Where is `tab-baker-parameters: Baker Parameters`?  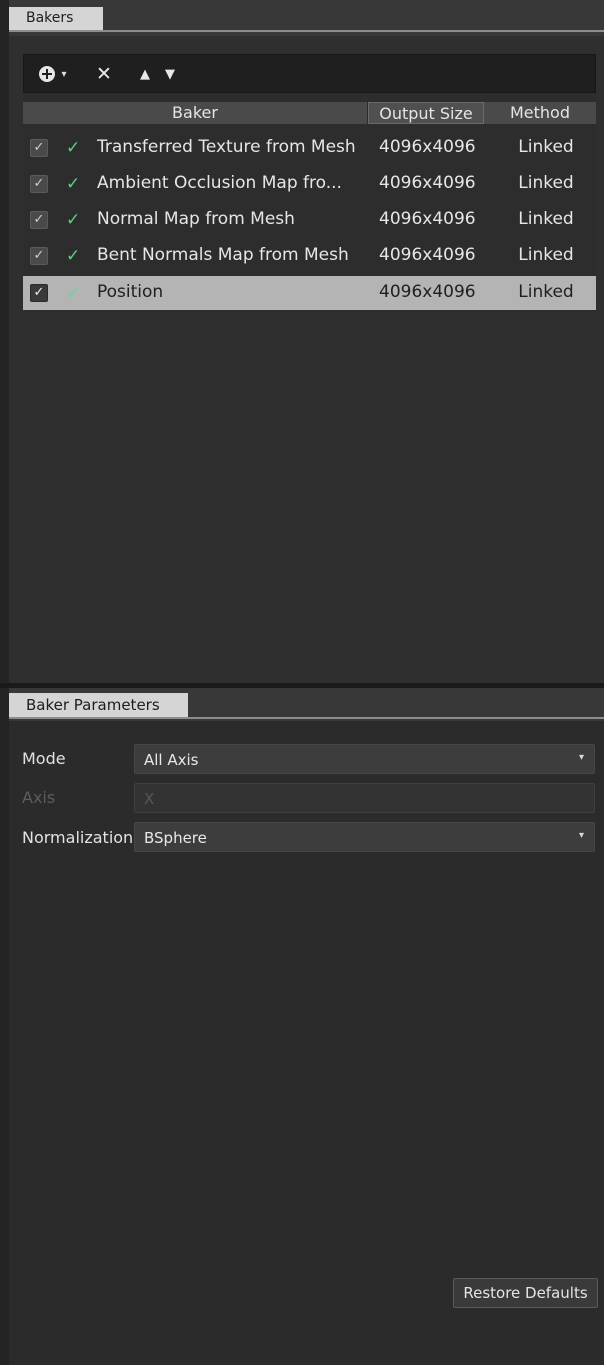
tab-baker-parameters: Baker Parameters is located at coordinates (98, 705).